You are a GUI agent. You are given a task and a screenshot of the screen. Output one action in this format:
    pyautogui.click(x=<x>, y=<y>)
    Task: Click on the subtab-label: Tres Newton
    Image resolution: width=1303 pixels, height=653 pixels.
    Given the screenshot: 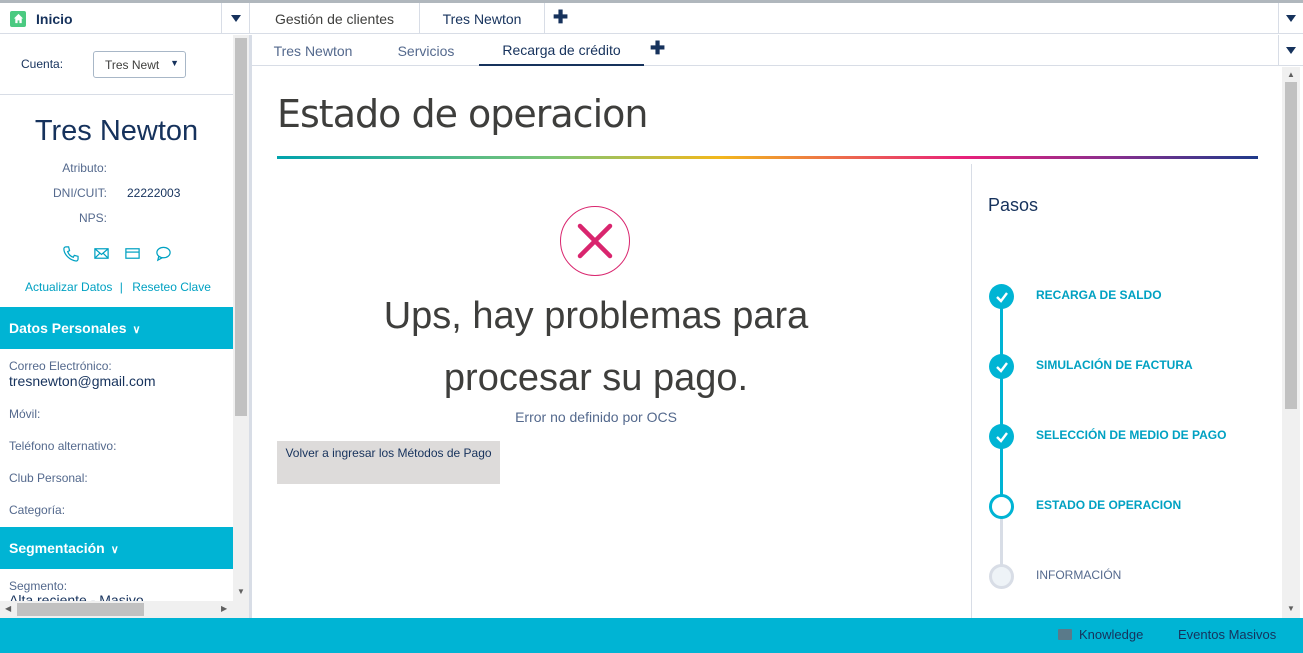 What is the action you would take?
    pyautogui.click(x=313, y=50)
    